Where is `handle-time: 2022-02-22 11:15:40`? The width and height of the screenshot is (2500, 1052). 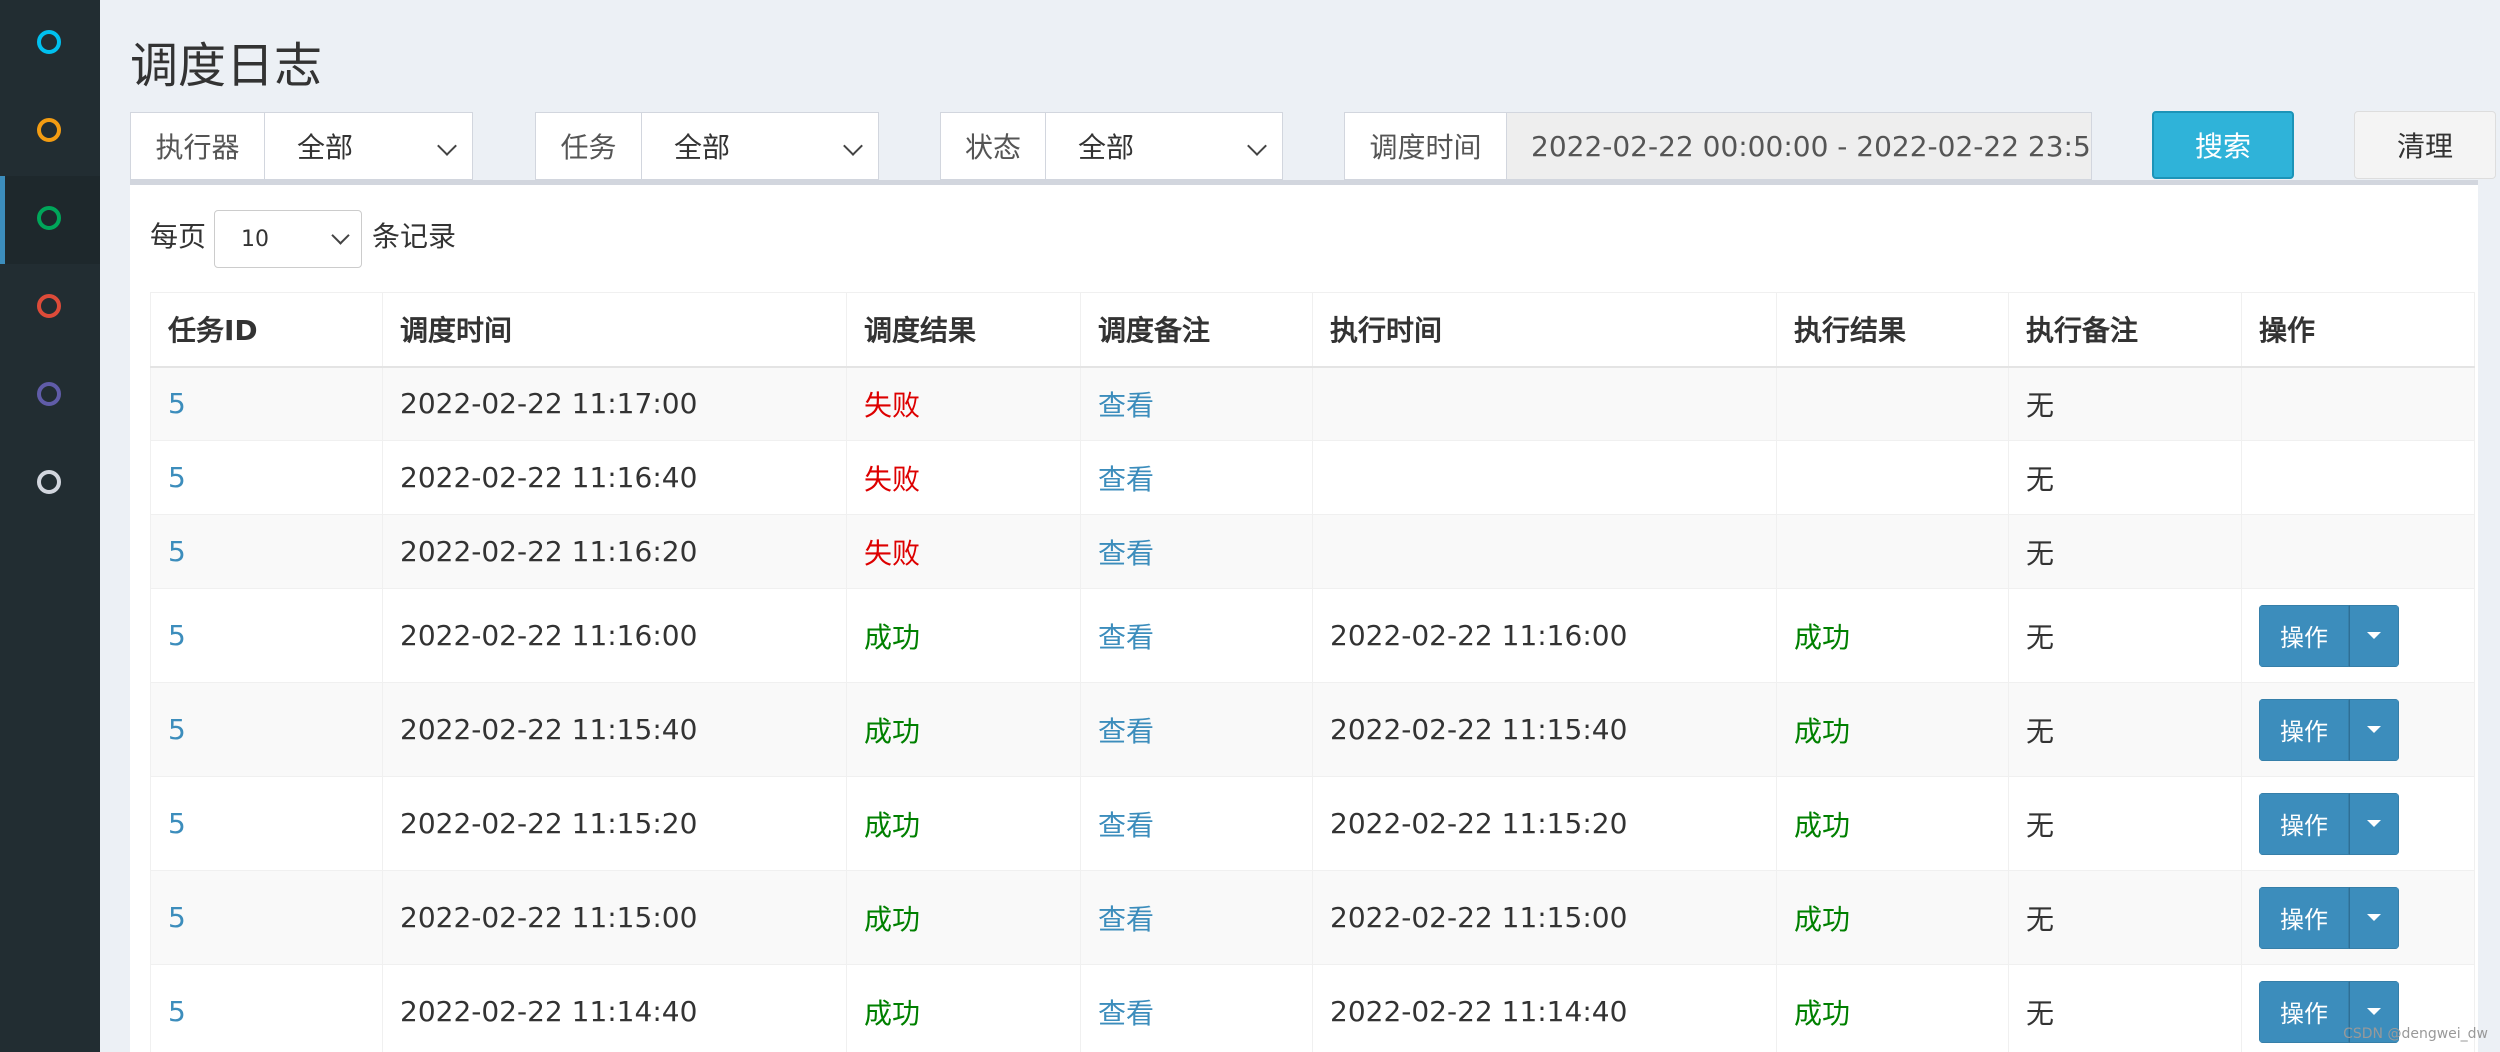
handle-time: 2022-02-22 11:15:40 is located at coordinates (1544, 729).